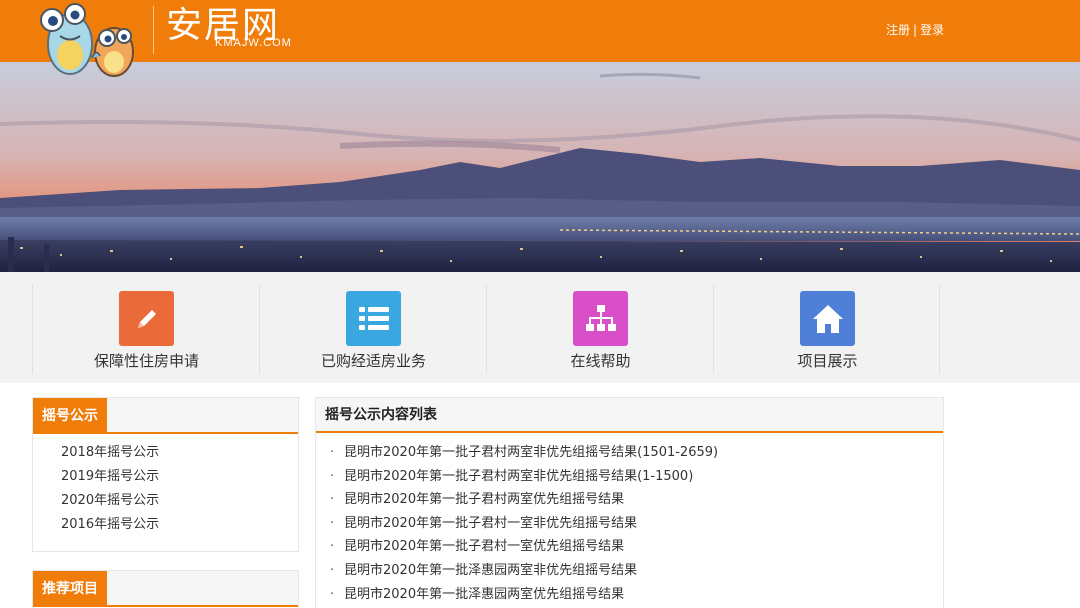  What do you see at coordinates (373, 361) in the screenshot?
I see `quicknav-label: 已购经适房业务` at bounding box center [373, 361].